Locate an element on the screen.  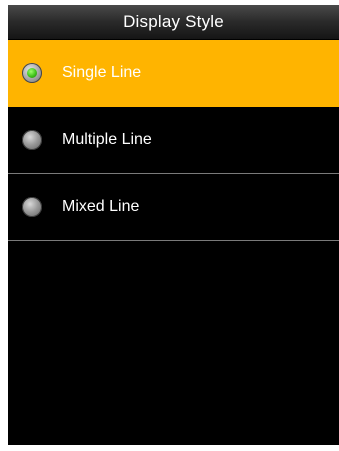
page-title: Display Style is located at coordinates (173, 21).